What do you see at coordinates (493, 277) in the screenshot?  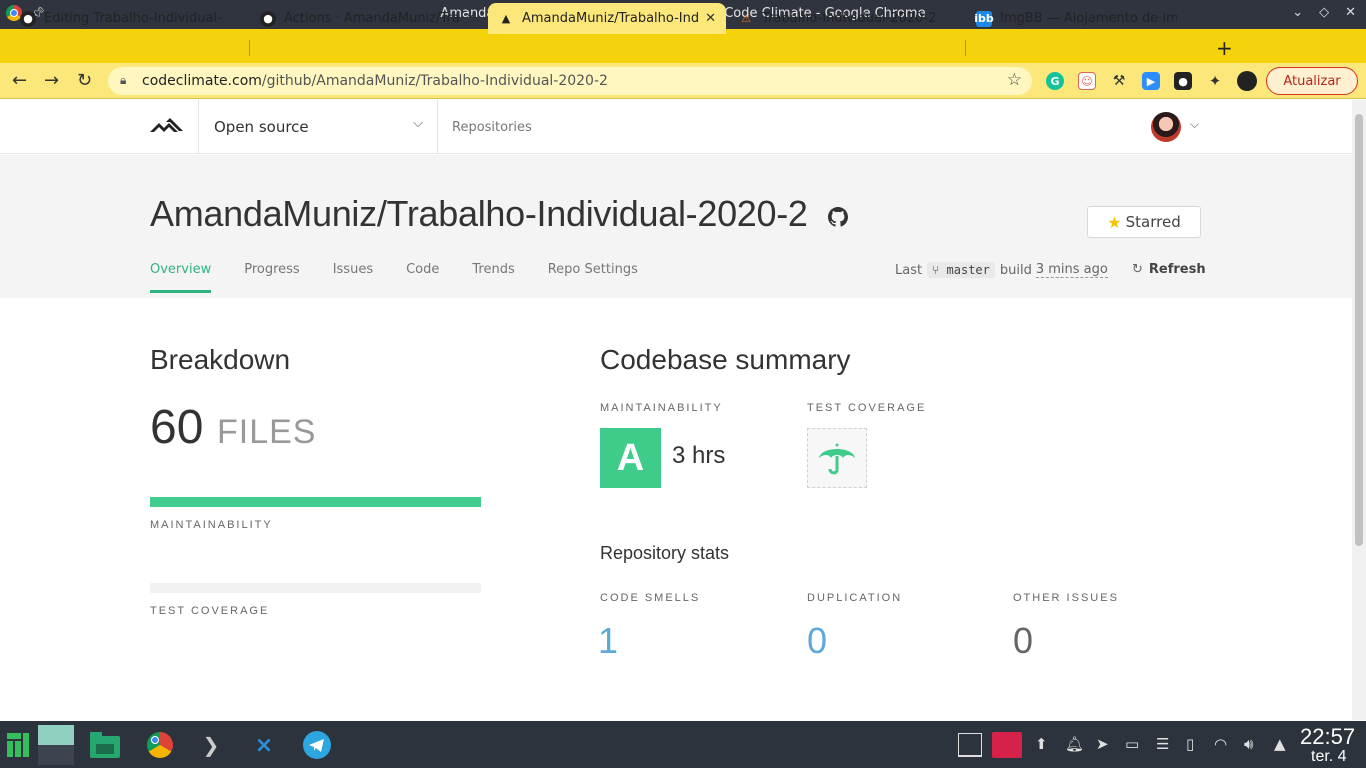 I see `tab-trends: Trends` at bounding box center [493, 277].